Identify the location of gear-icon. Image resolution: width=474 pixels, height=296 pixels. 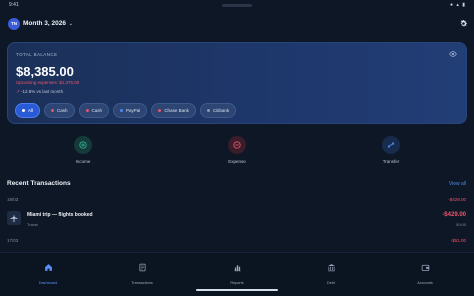
(463, 23).